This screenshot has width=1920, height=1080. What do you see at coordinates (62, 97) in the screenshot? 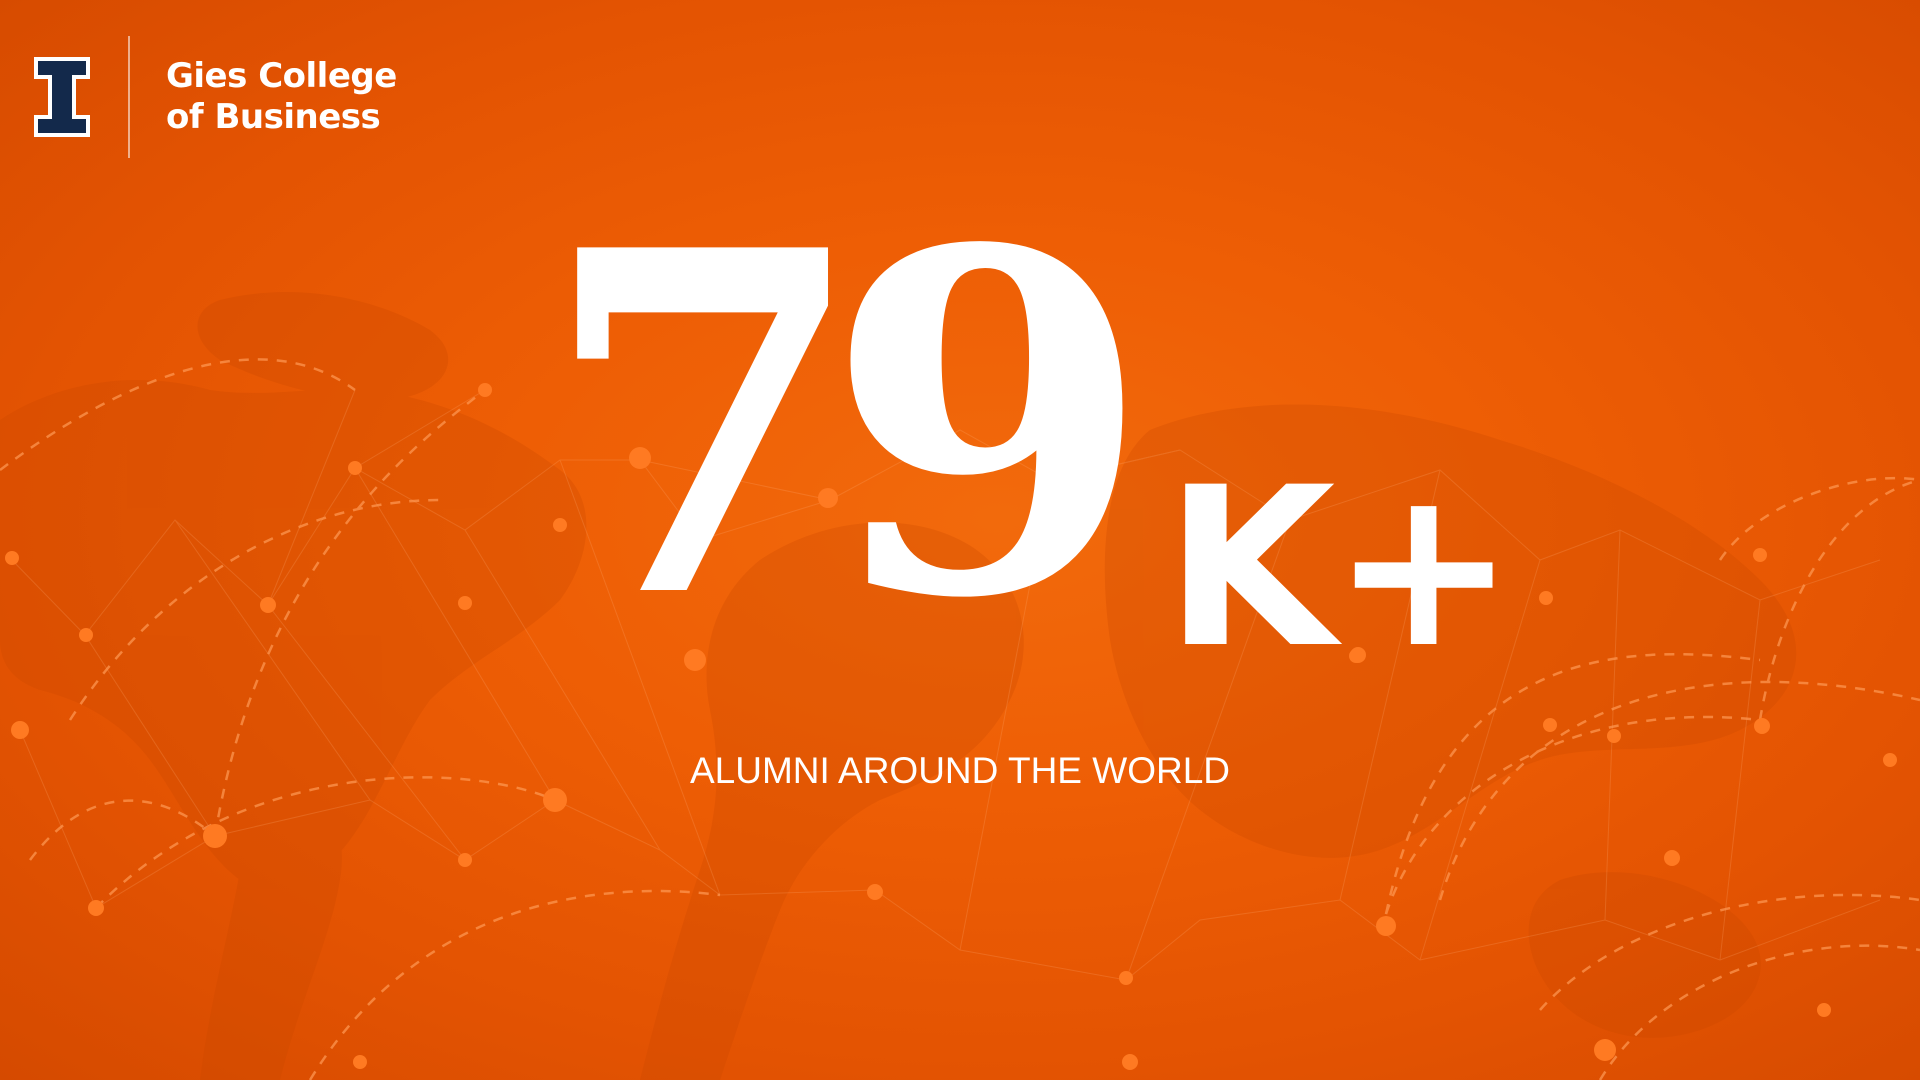
I see `block-i-icon` at bounding box center [62, 97].